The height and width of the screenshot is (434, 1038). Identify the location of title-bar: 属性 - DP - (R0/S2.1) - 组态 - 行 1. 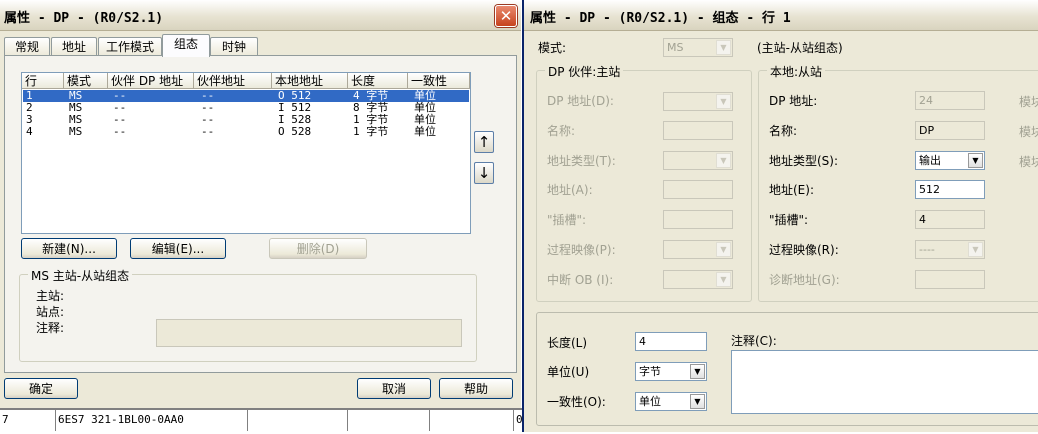
(781, 15).